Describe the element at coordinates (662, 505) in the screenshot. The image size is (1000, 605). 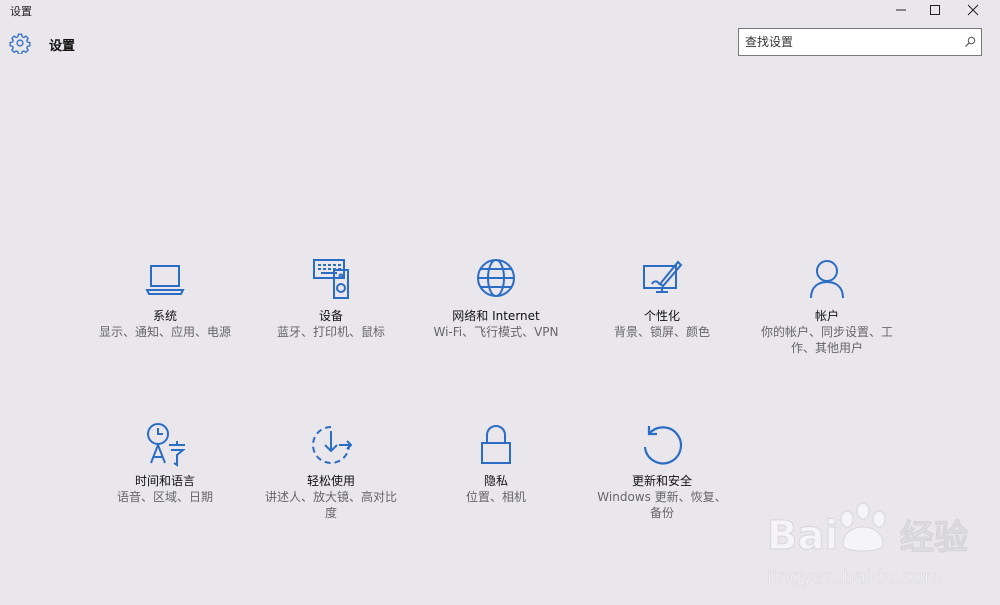
I see `tile-description: Windows 更新、恢复、备份` at that location.